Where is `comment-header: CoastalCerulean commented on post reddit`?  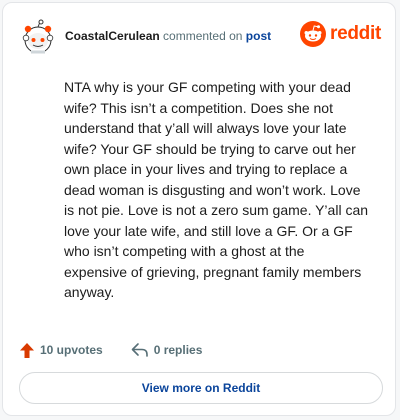
comment-header: CoastalCerulean commented on post reddit is located at coordinates (199, 37).